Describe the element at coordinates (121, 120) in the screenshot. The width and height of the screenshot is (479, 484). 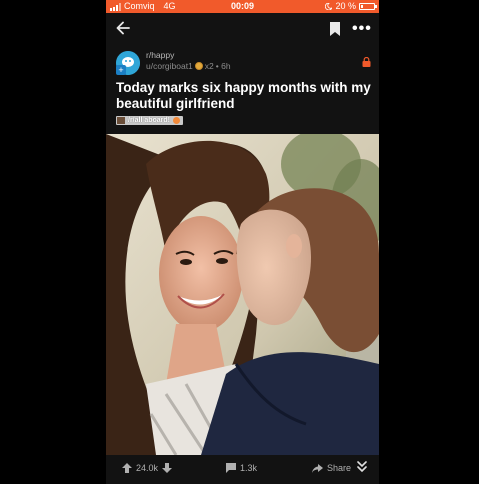
I see `flair-image` at that location.